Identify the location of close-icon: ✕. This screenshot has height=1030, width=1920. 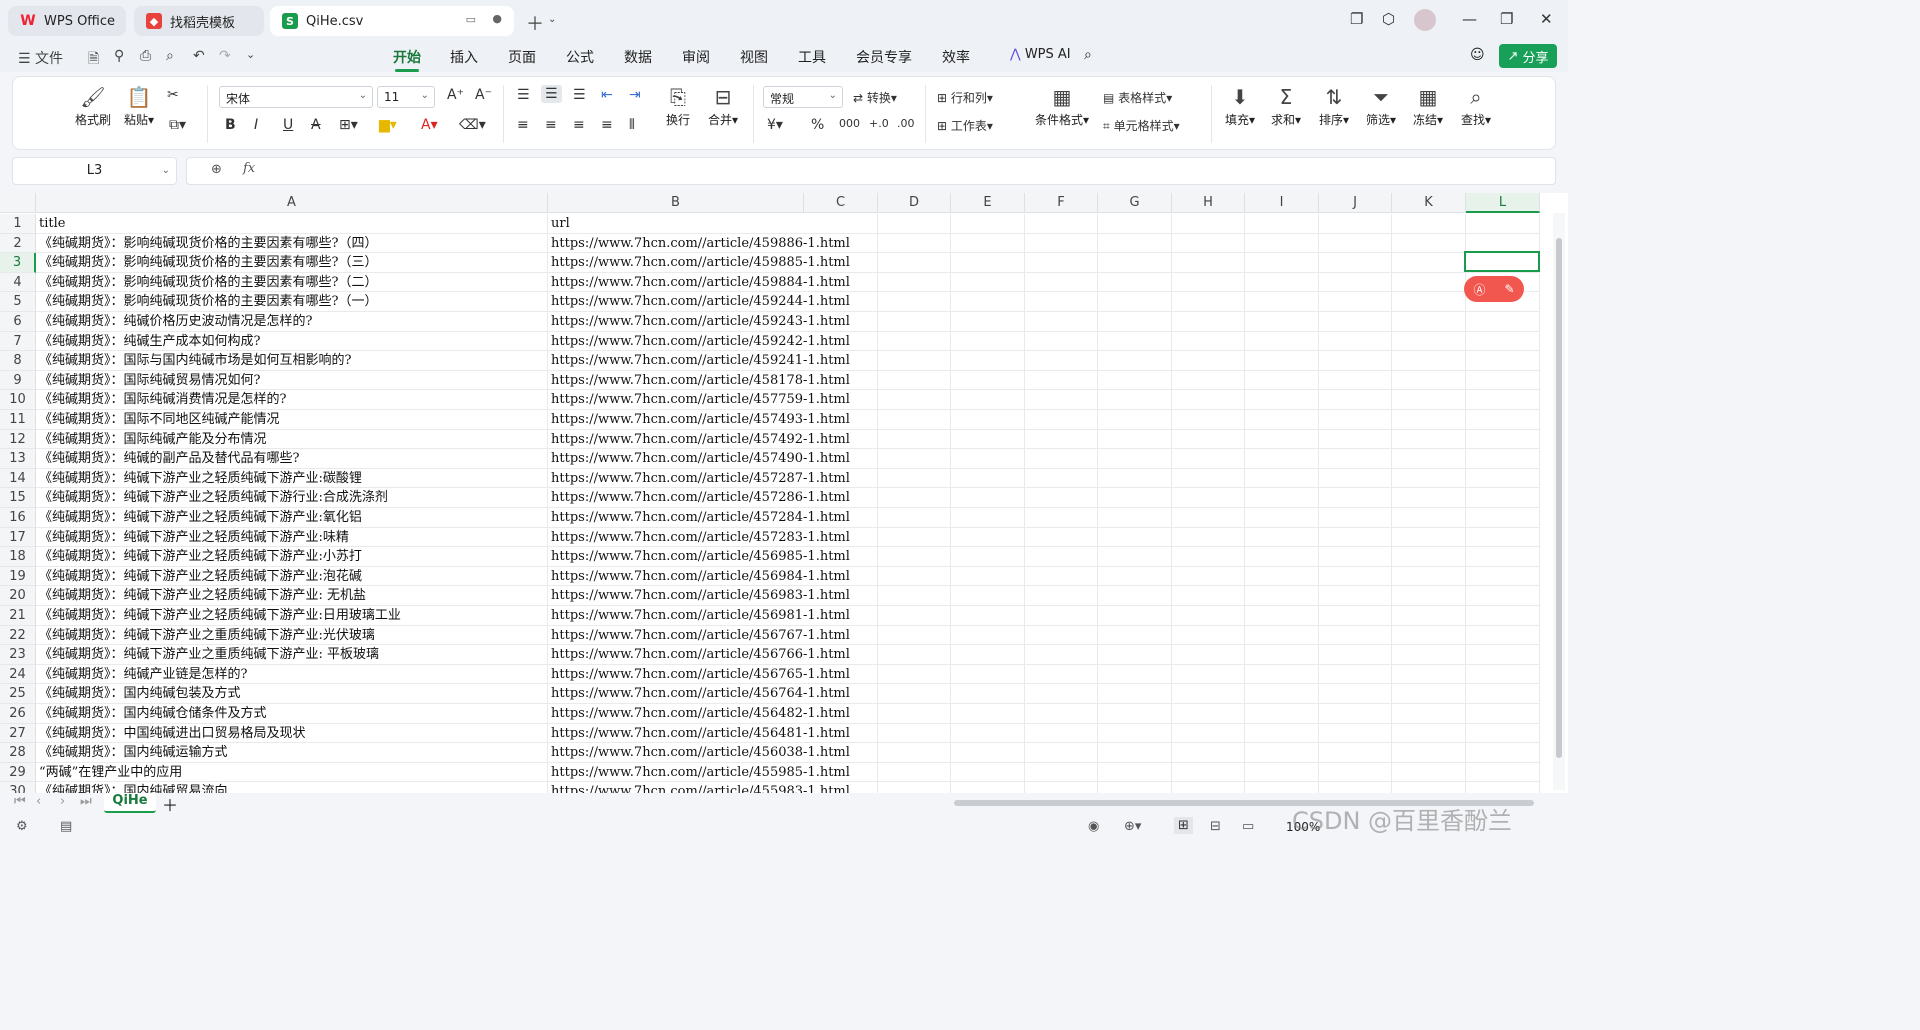
(1546, 19).